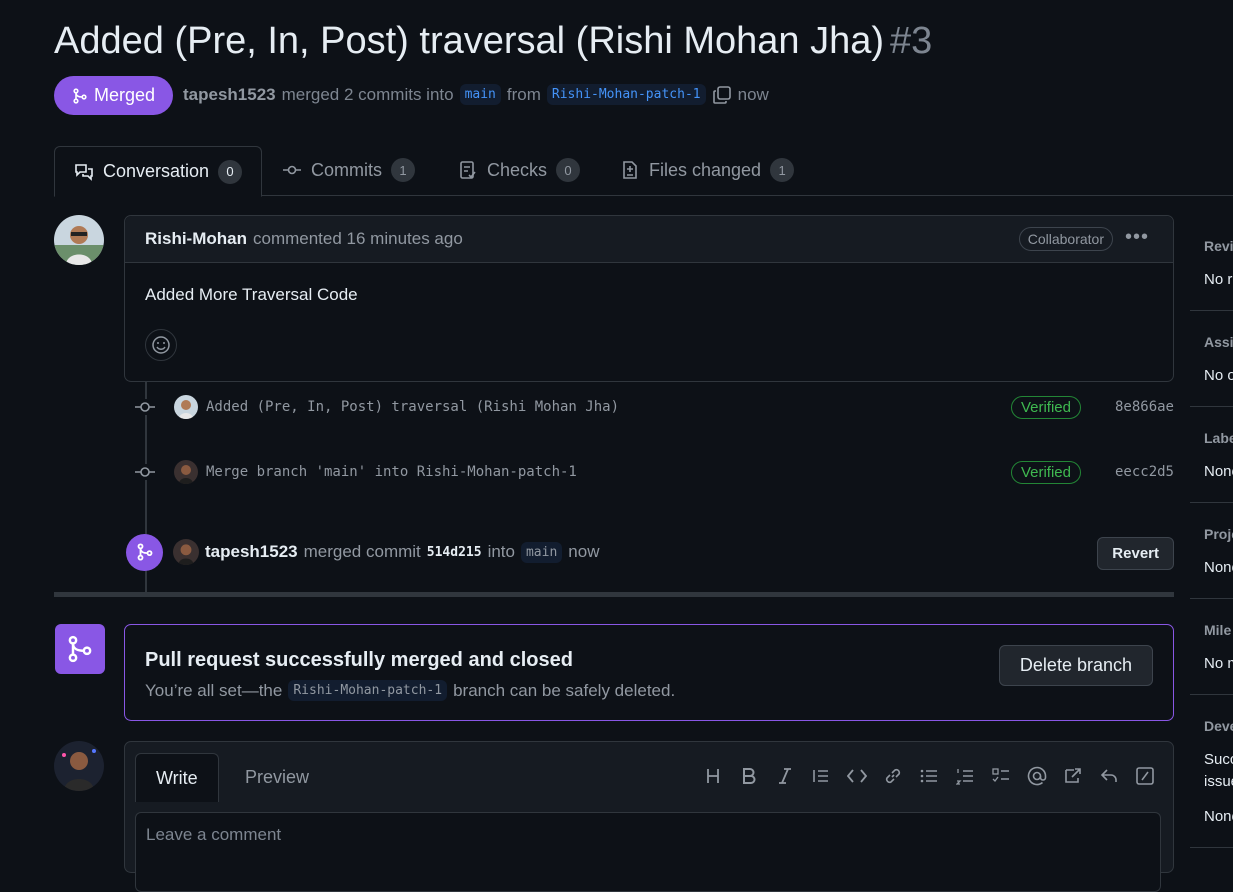  Describe the element at coordinates (161, 345) in the screenshot. I see `smiley-icon` at that location.